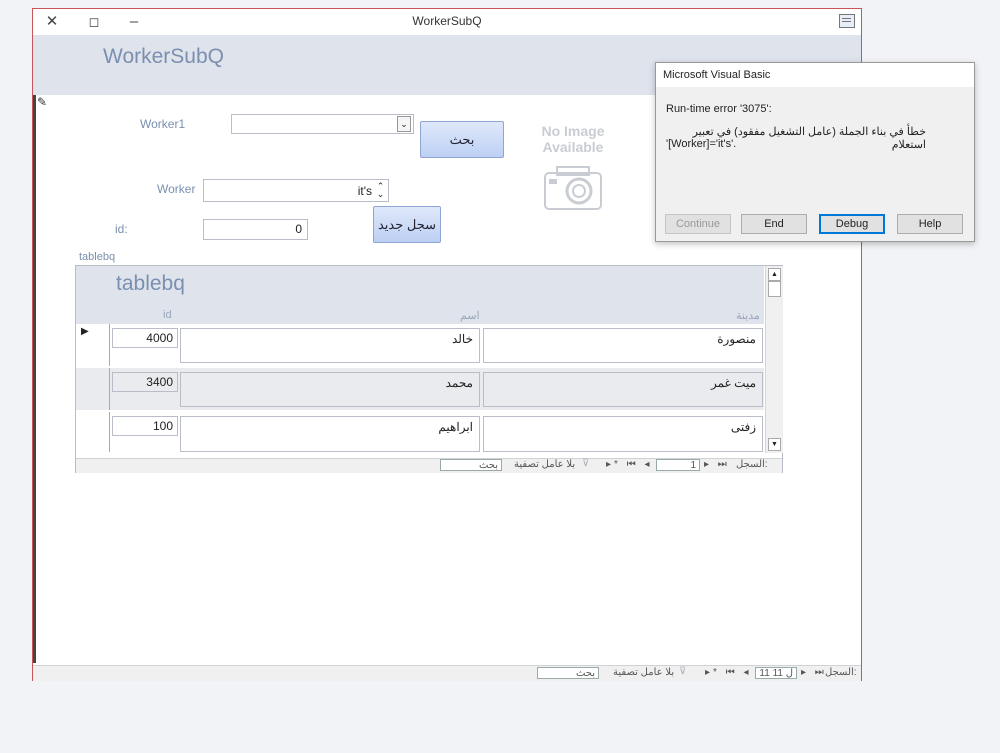  Describe the element at coordinates (728, 672) in the screenshot. I see `main-nav-buttons-left: ▸* ⏮ ◂` at that location.